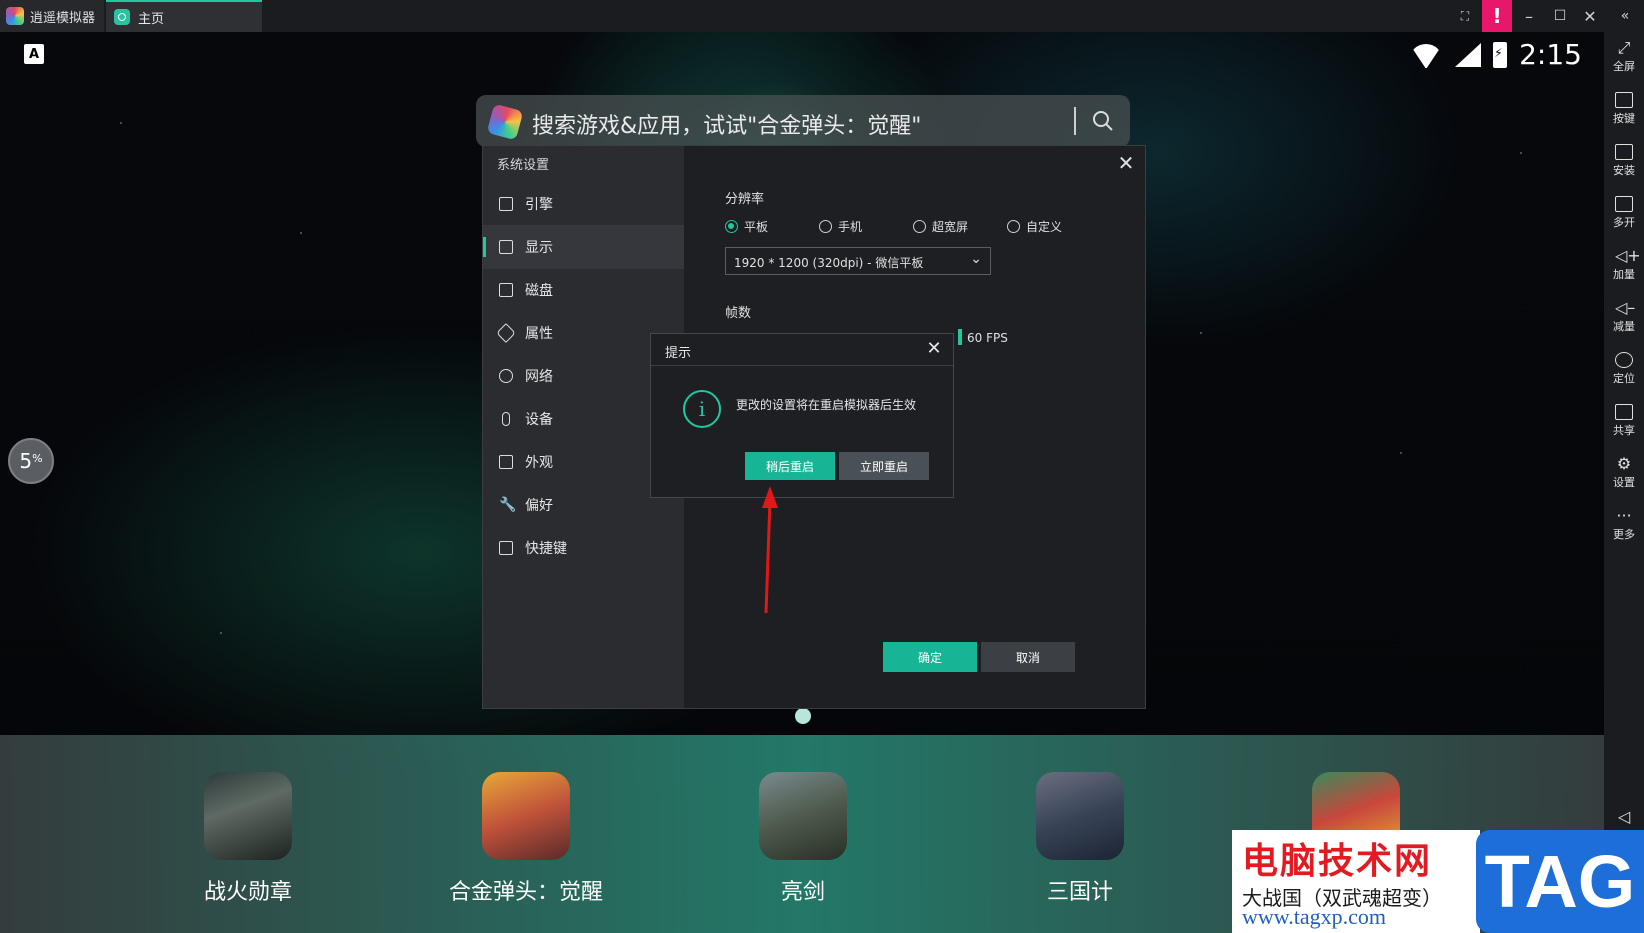 The width and height of the screenshot is (1644, 933). I want to click on clock-time: 2:15, so click(1550, 54).